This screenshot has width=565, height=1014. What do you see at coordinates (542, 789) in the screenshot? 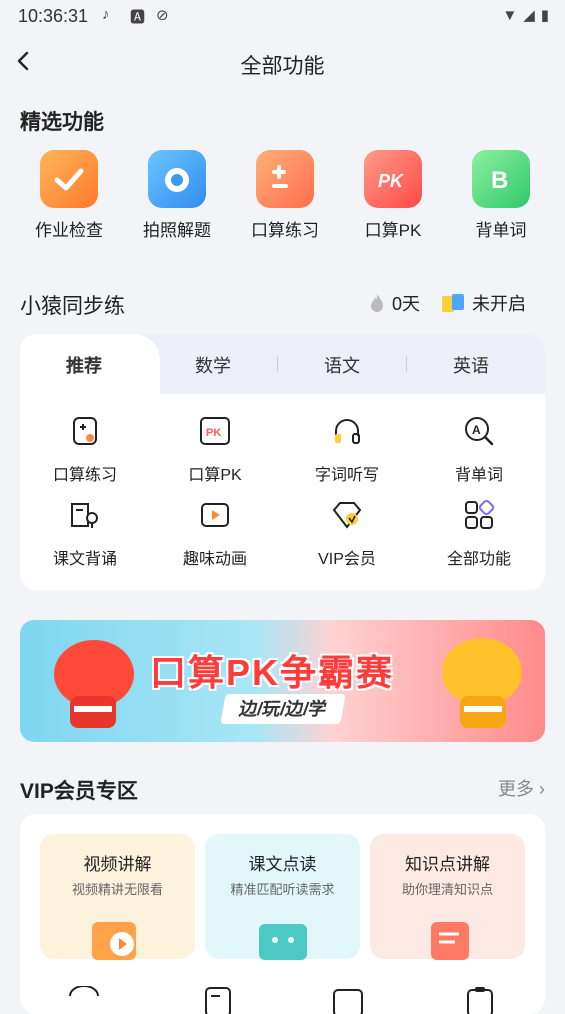
I see `chevron-right-icon: ›` at bounding box center [542, 789].